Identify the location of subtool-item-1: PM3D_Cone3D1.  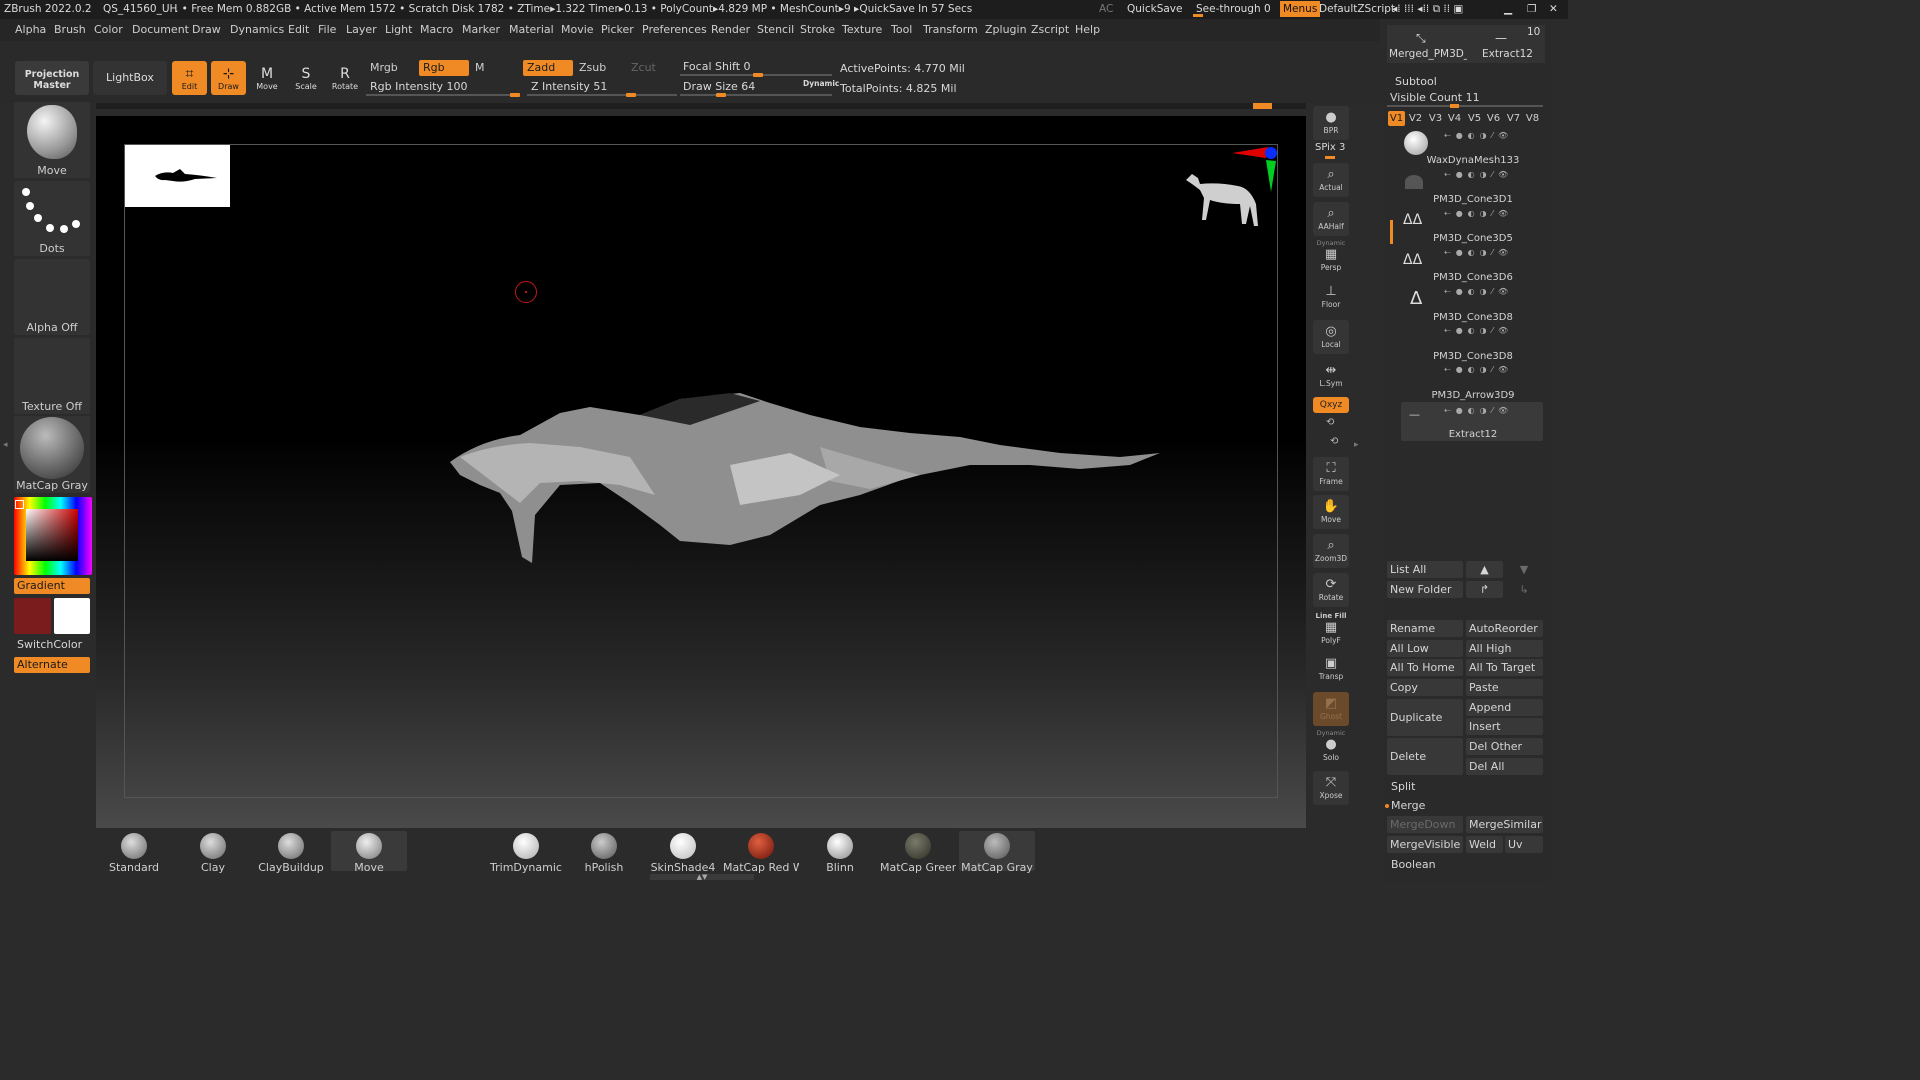
(1473, 199).